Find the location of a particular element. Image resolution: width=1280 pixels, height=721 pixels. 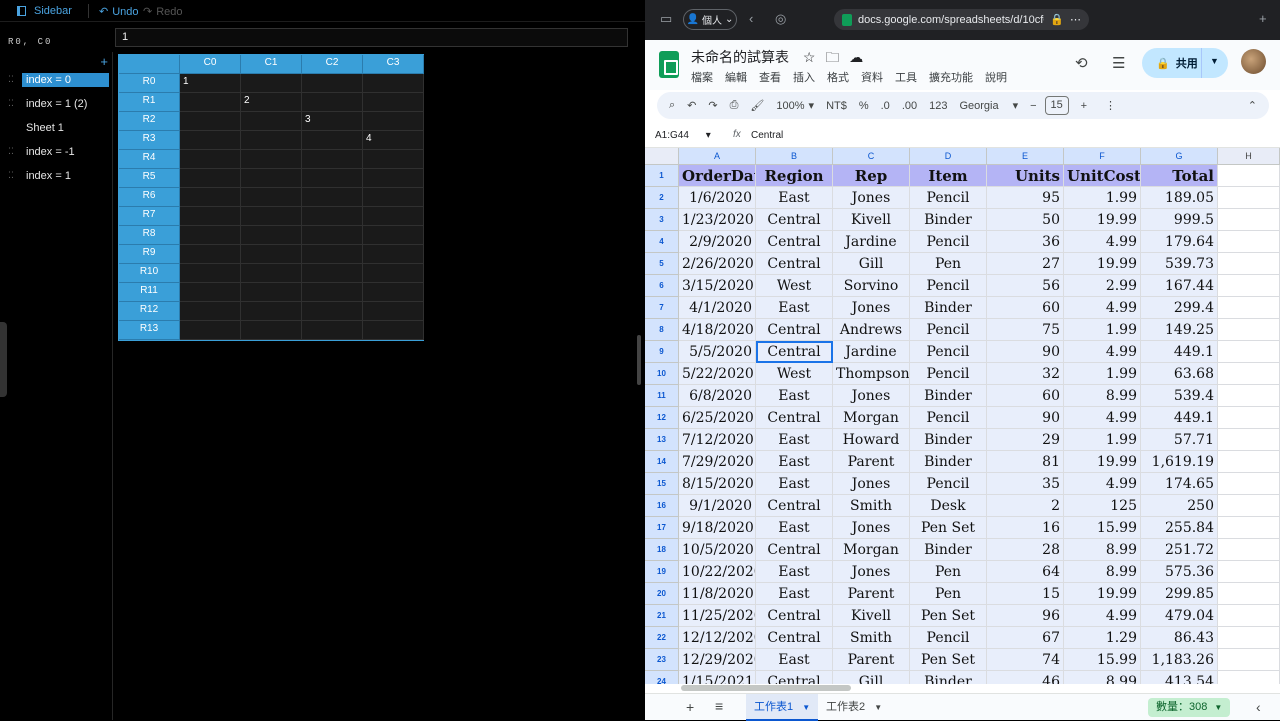

column-header: E is located at coordinates (1025, 156).